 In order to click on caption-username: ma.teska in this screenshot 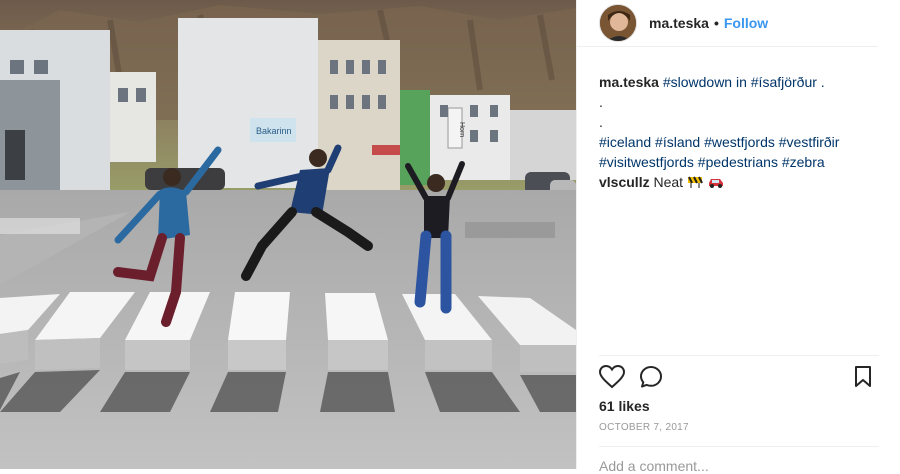, I will do `click(629, 82)`.